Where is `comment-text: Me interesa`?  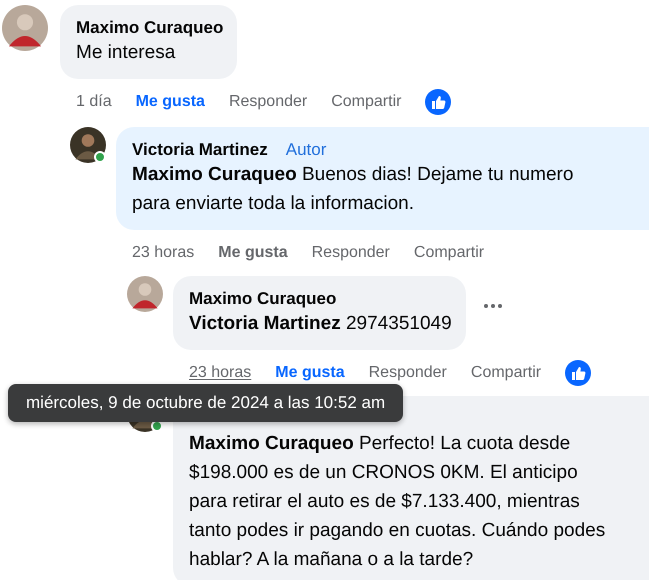
comment-text: Me interesa is located at coordinates (126, 53).